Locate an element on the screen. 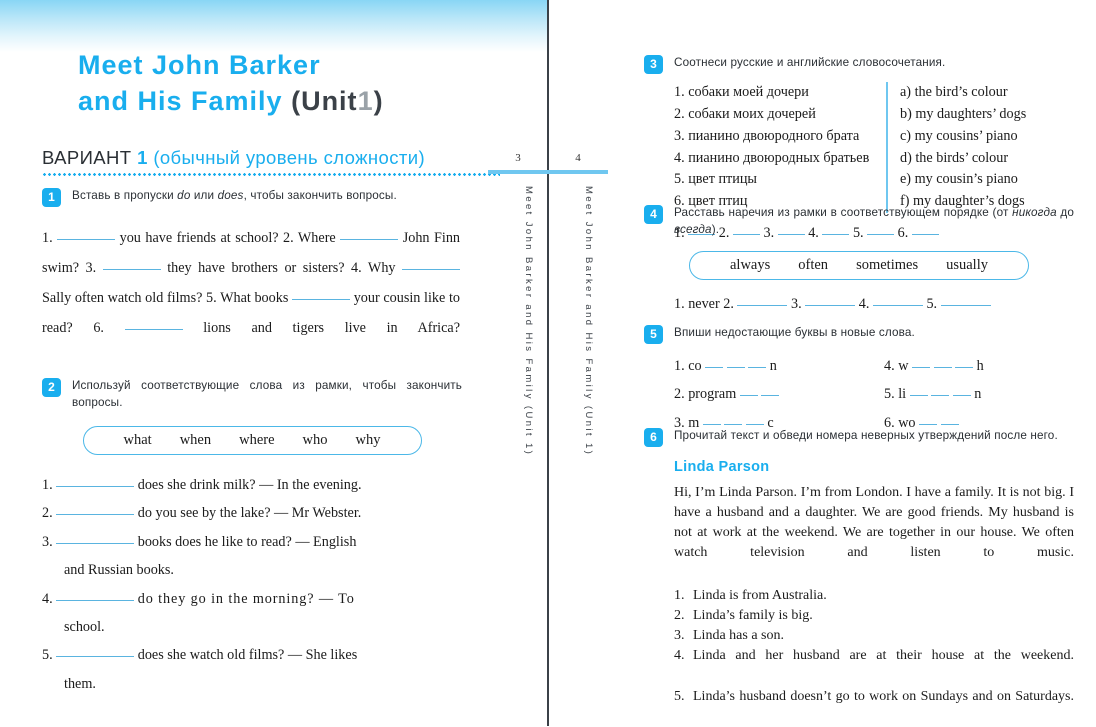  ex2-cont-3: and Russian books. is located at coordinates (119, 570).